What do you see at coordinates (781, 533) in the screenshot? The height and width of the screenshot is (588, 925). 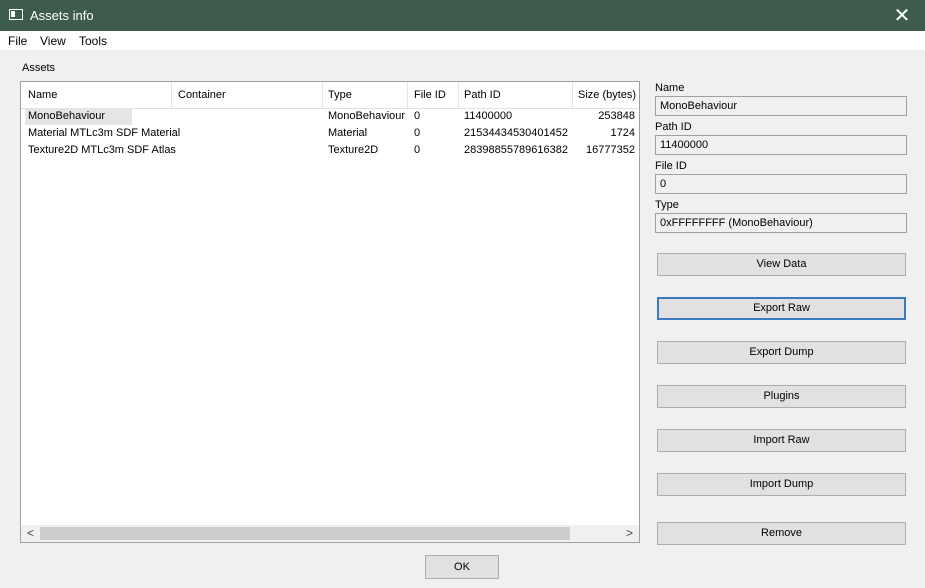 I see `remove-button: Remove` at bounding box center [781, 533].